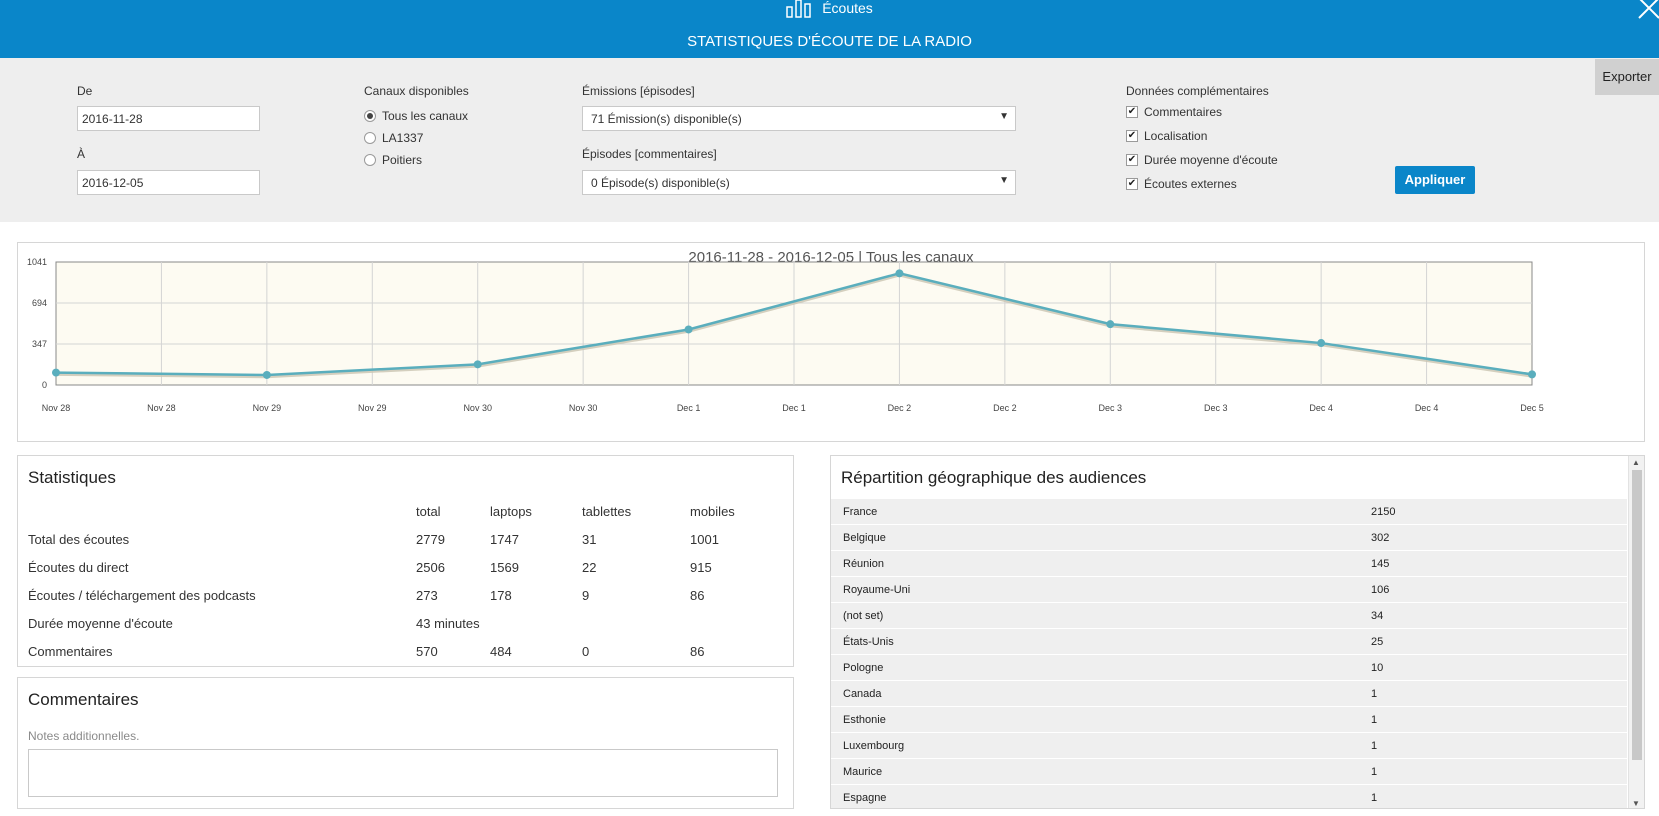 This screenshot has height=816, width=1659. Describe the element at coordinates (430, 539) in the screenshot. I see `cell-value: 2779` at that location.